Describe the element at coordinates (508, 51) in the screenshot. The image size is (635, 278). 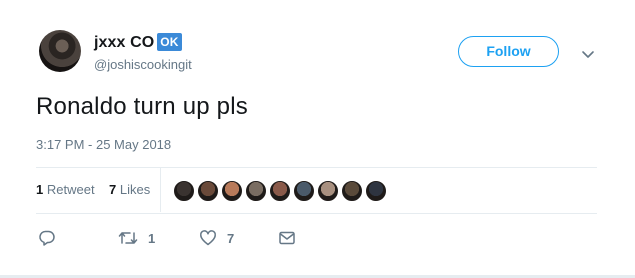
I see `follow-button: Follow` at that location.